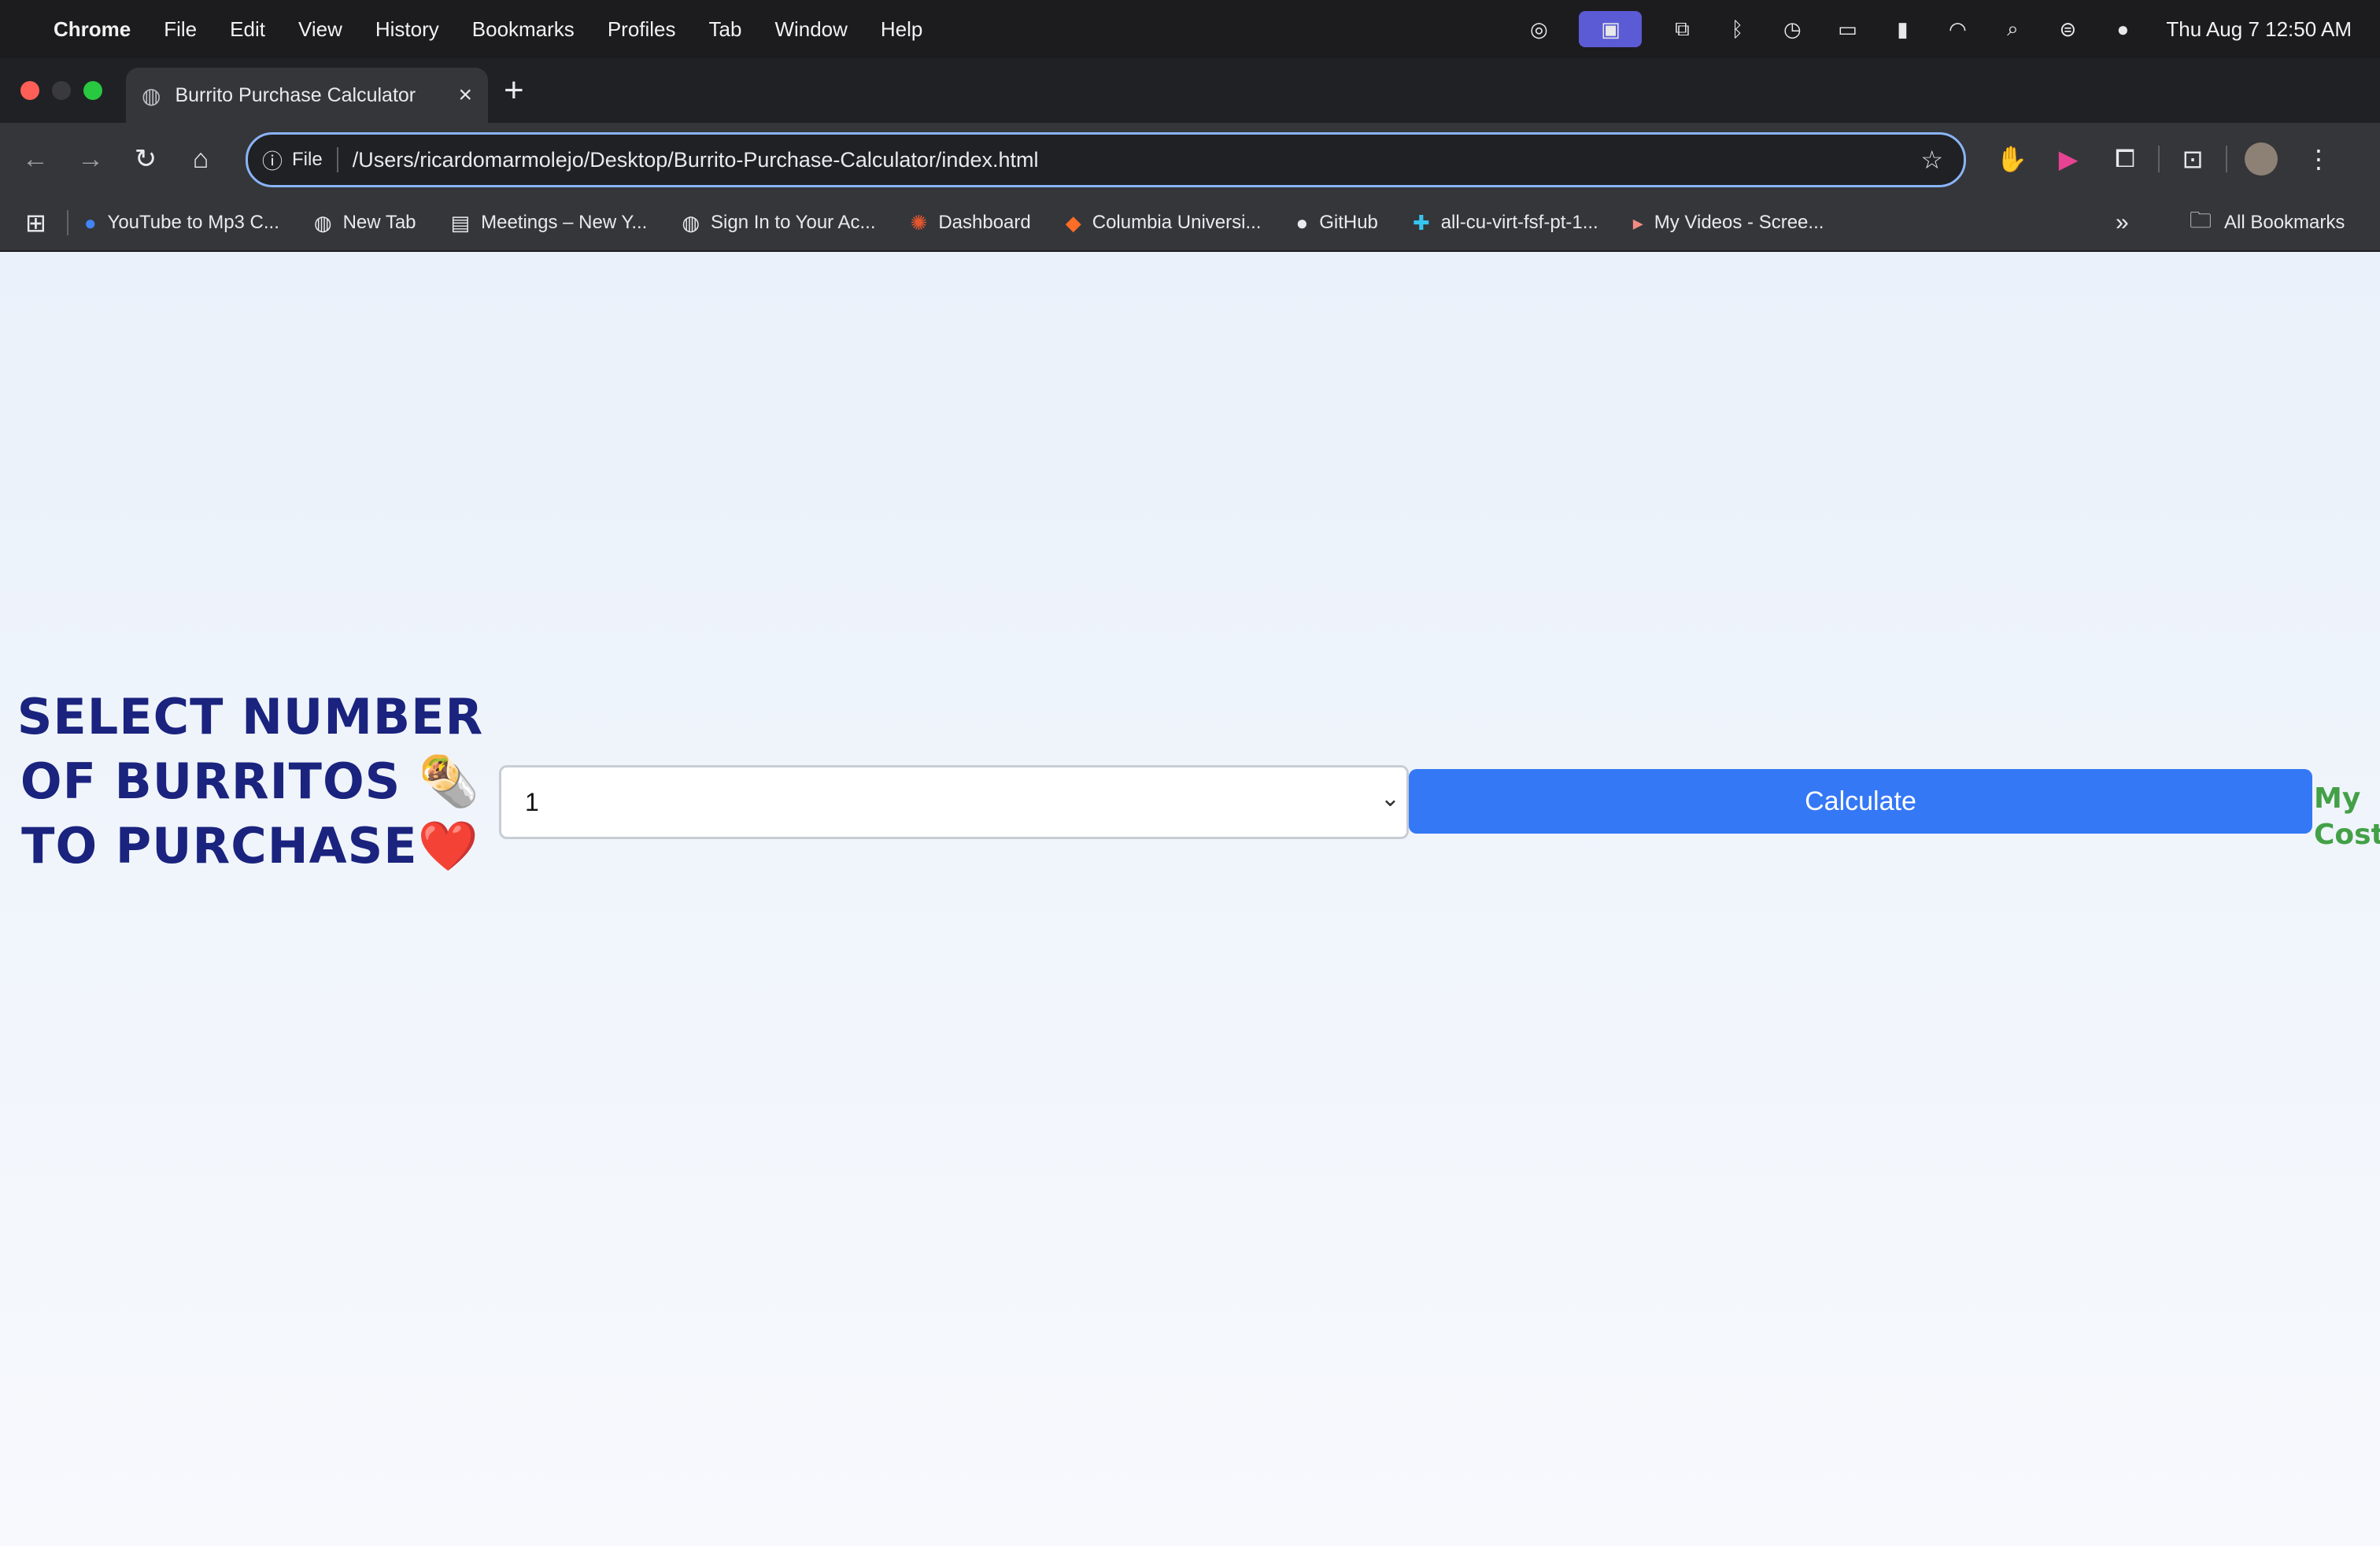 The width and height of the screenshot is (2380, 1546). I want to click on heading-line-2: OF BURRITOS 🌯, so click(250, 782).